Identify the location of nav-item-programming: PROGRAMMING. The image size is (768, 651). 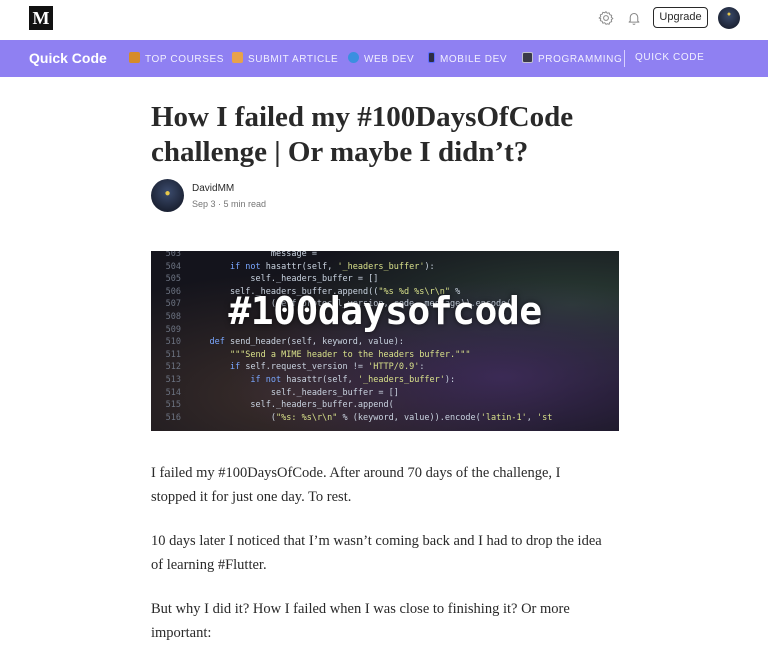
(572, 58).